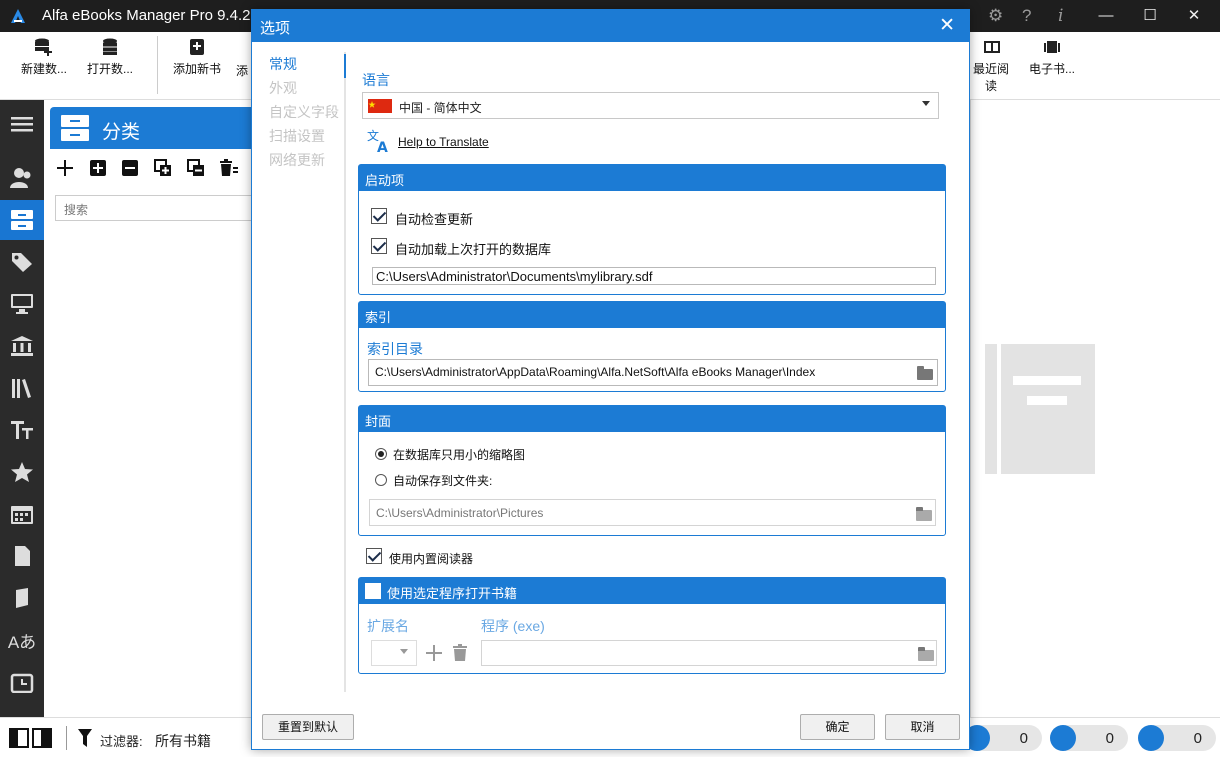 The image size is (1220, 757). What do you see at coordinates (43, 47) in the screenshot?
I see `database-add-icon` at bounding box center [43, 47].